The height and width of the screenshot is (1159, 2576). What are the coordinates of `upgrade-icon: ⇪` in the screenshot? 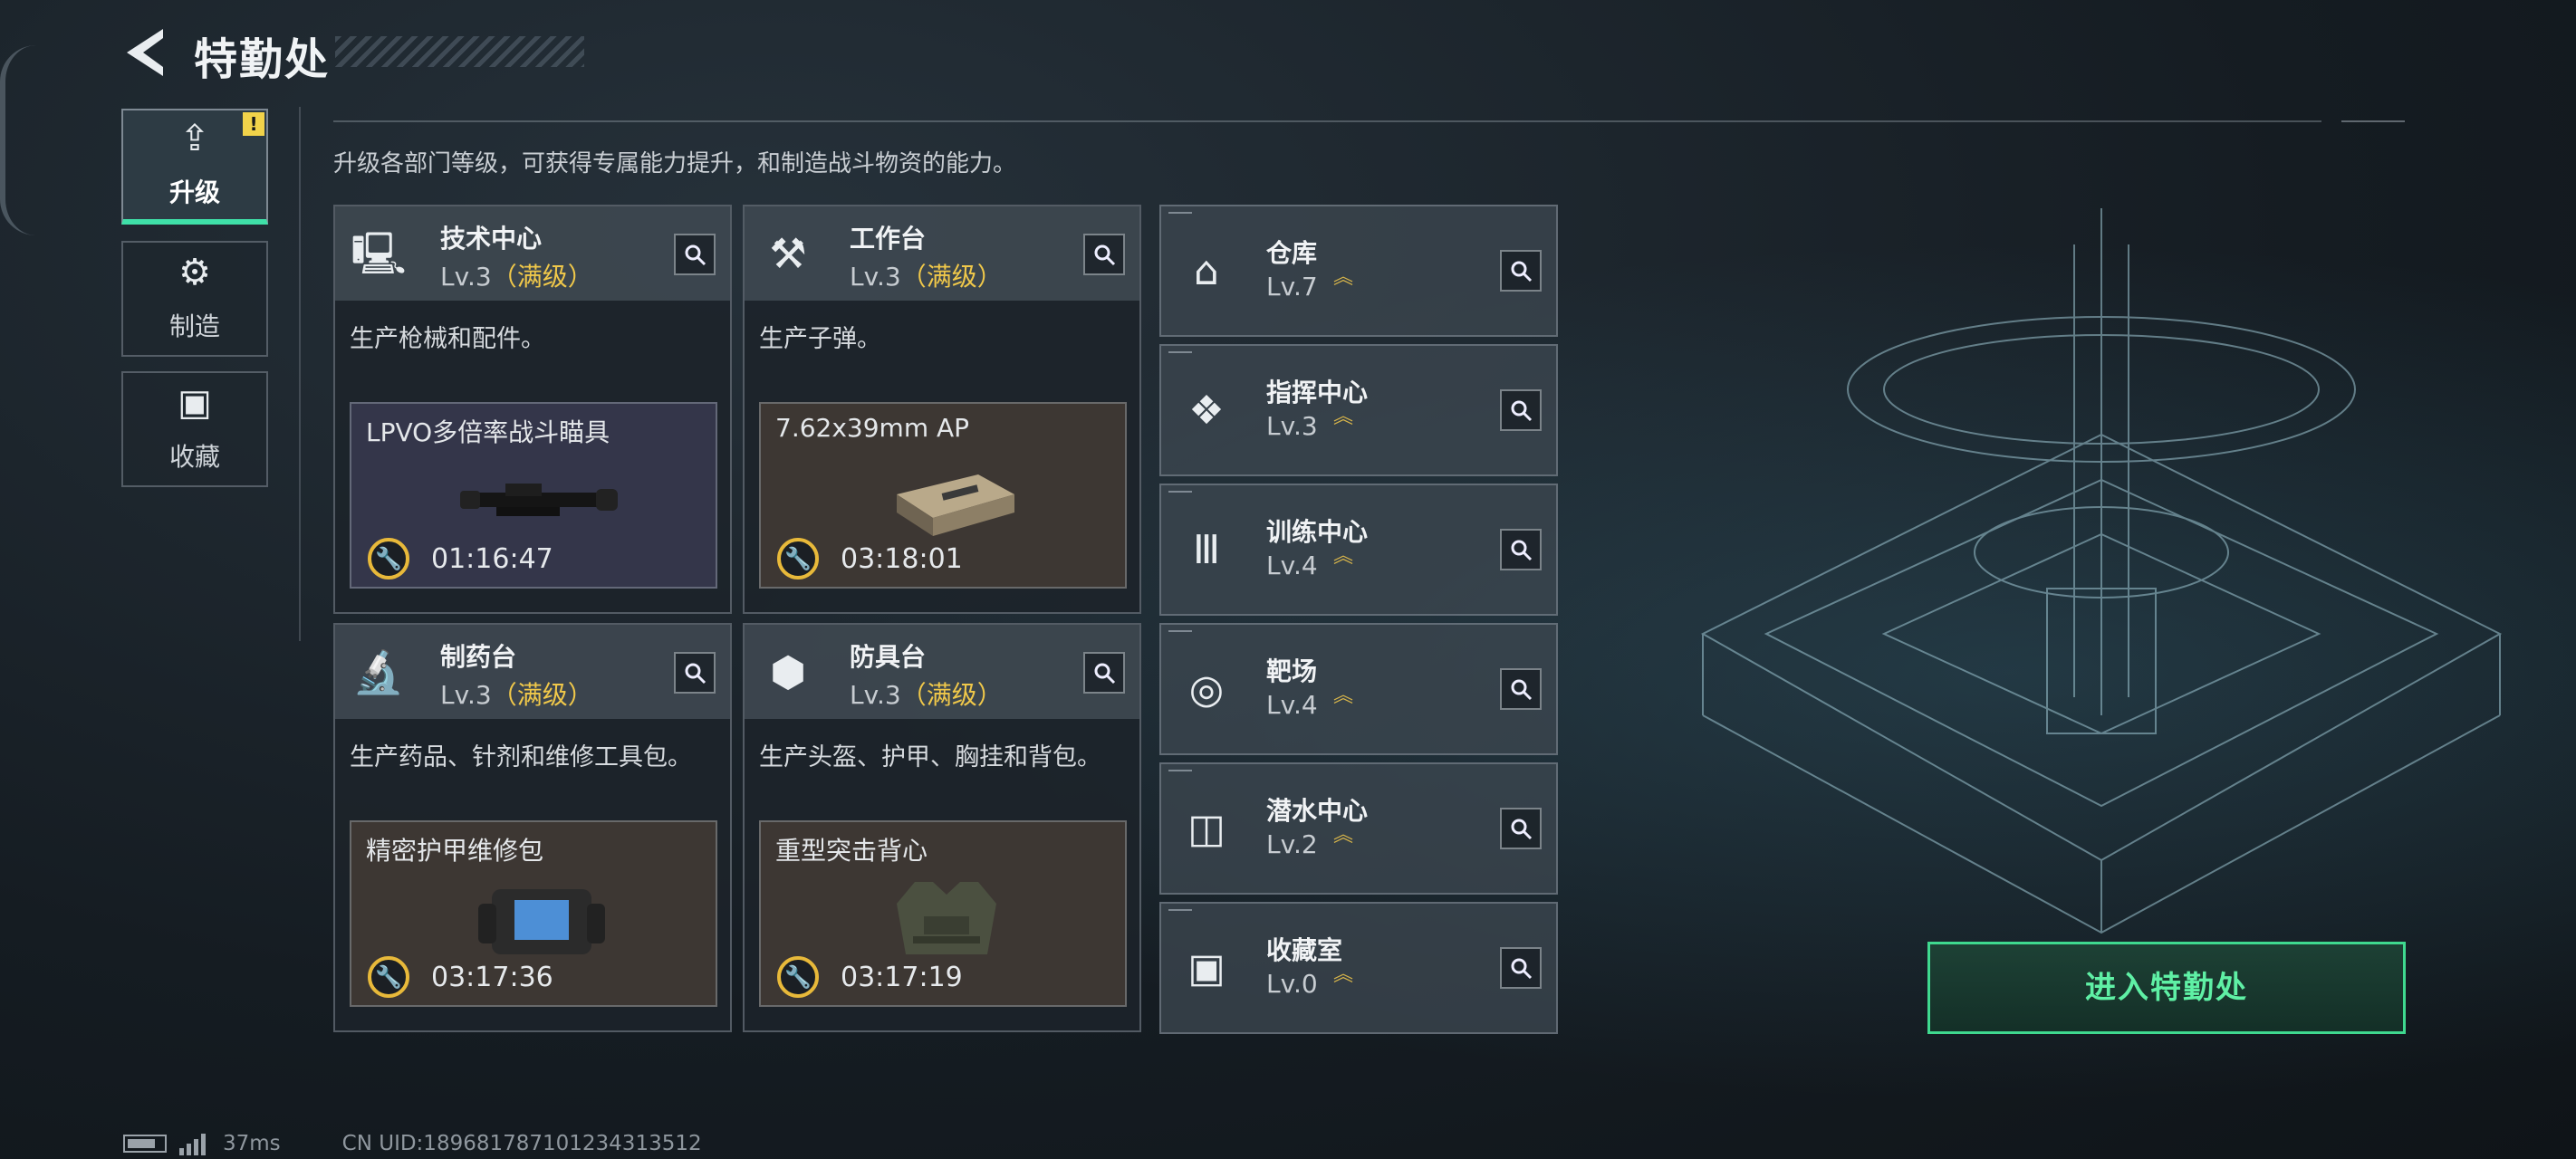 It's located at (194, 138).